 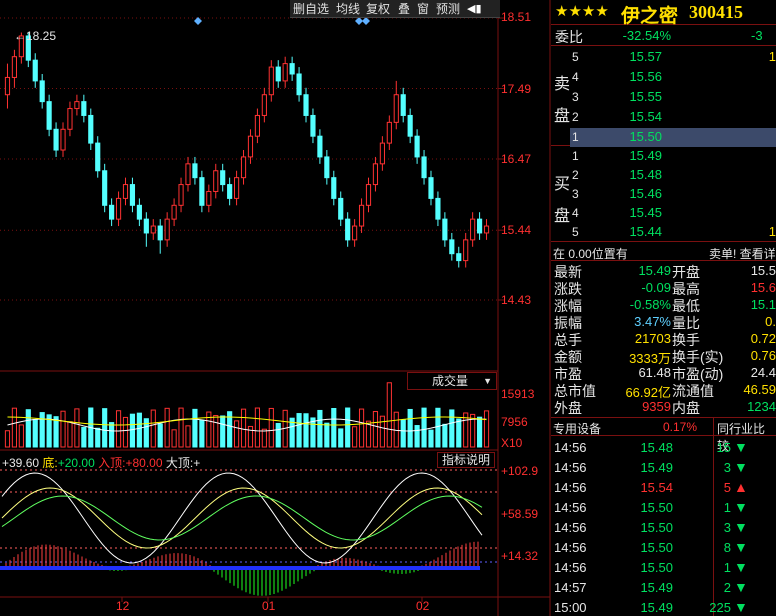 I want to click on quote-value: 0.72, so click(x=763, y=338).